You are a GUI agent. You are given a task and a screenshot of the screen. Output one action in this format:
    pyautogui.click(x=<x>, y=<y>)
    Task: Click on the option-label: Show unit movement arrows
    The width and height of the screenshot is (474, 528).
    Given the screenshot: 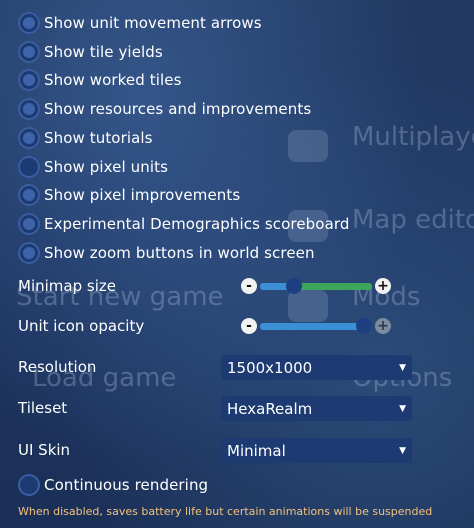 What is the action you would take?
    pyautogui.click(x=153, y=23)
    